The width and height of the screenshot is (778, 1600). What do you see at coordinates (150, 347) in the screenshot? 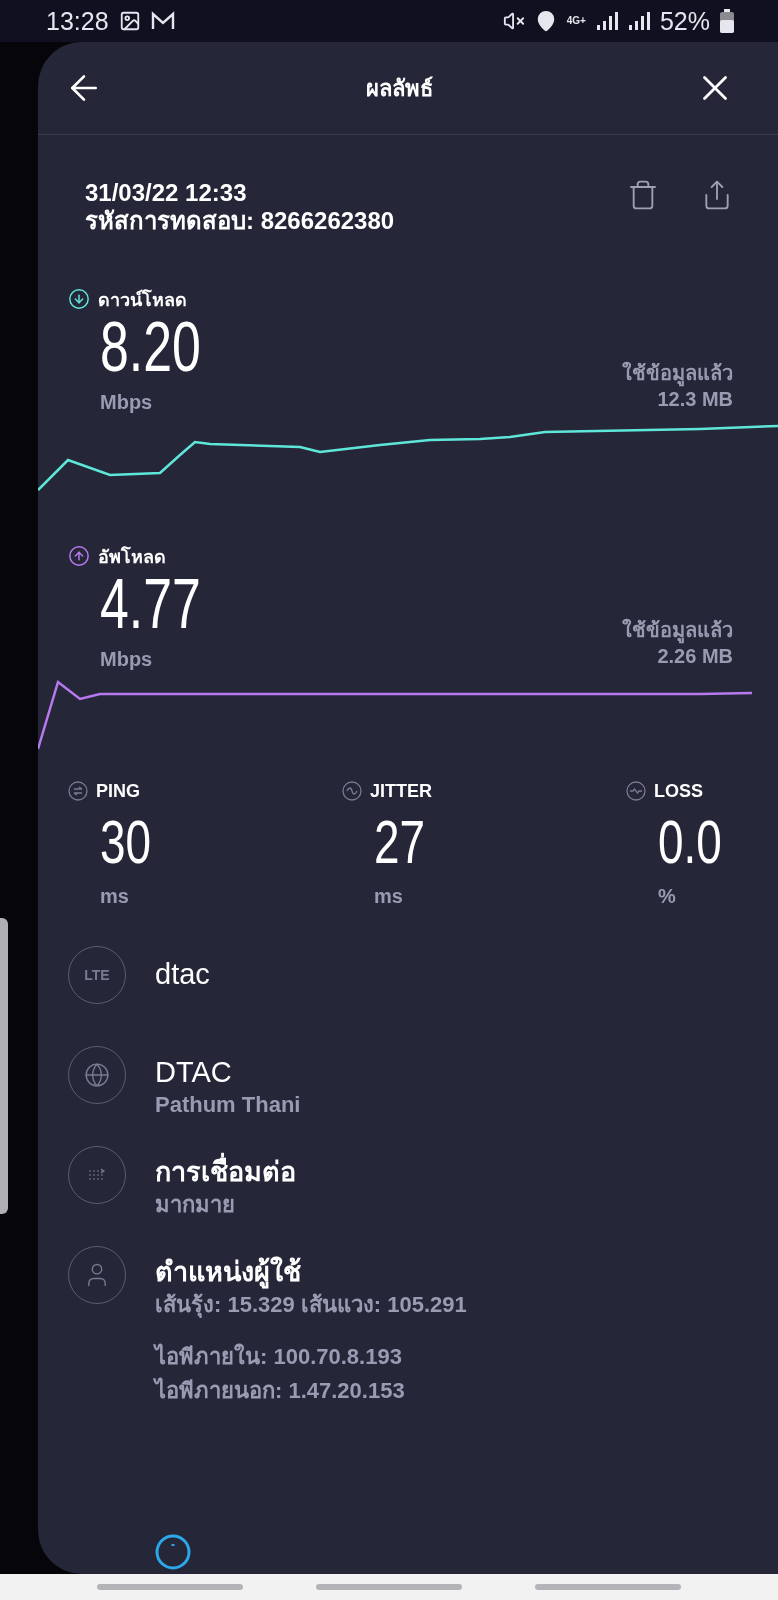
I see `speed-value: 8.20` at bounding box center [150, 347].